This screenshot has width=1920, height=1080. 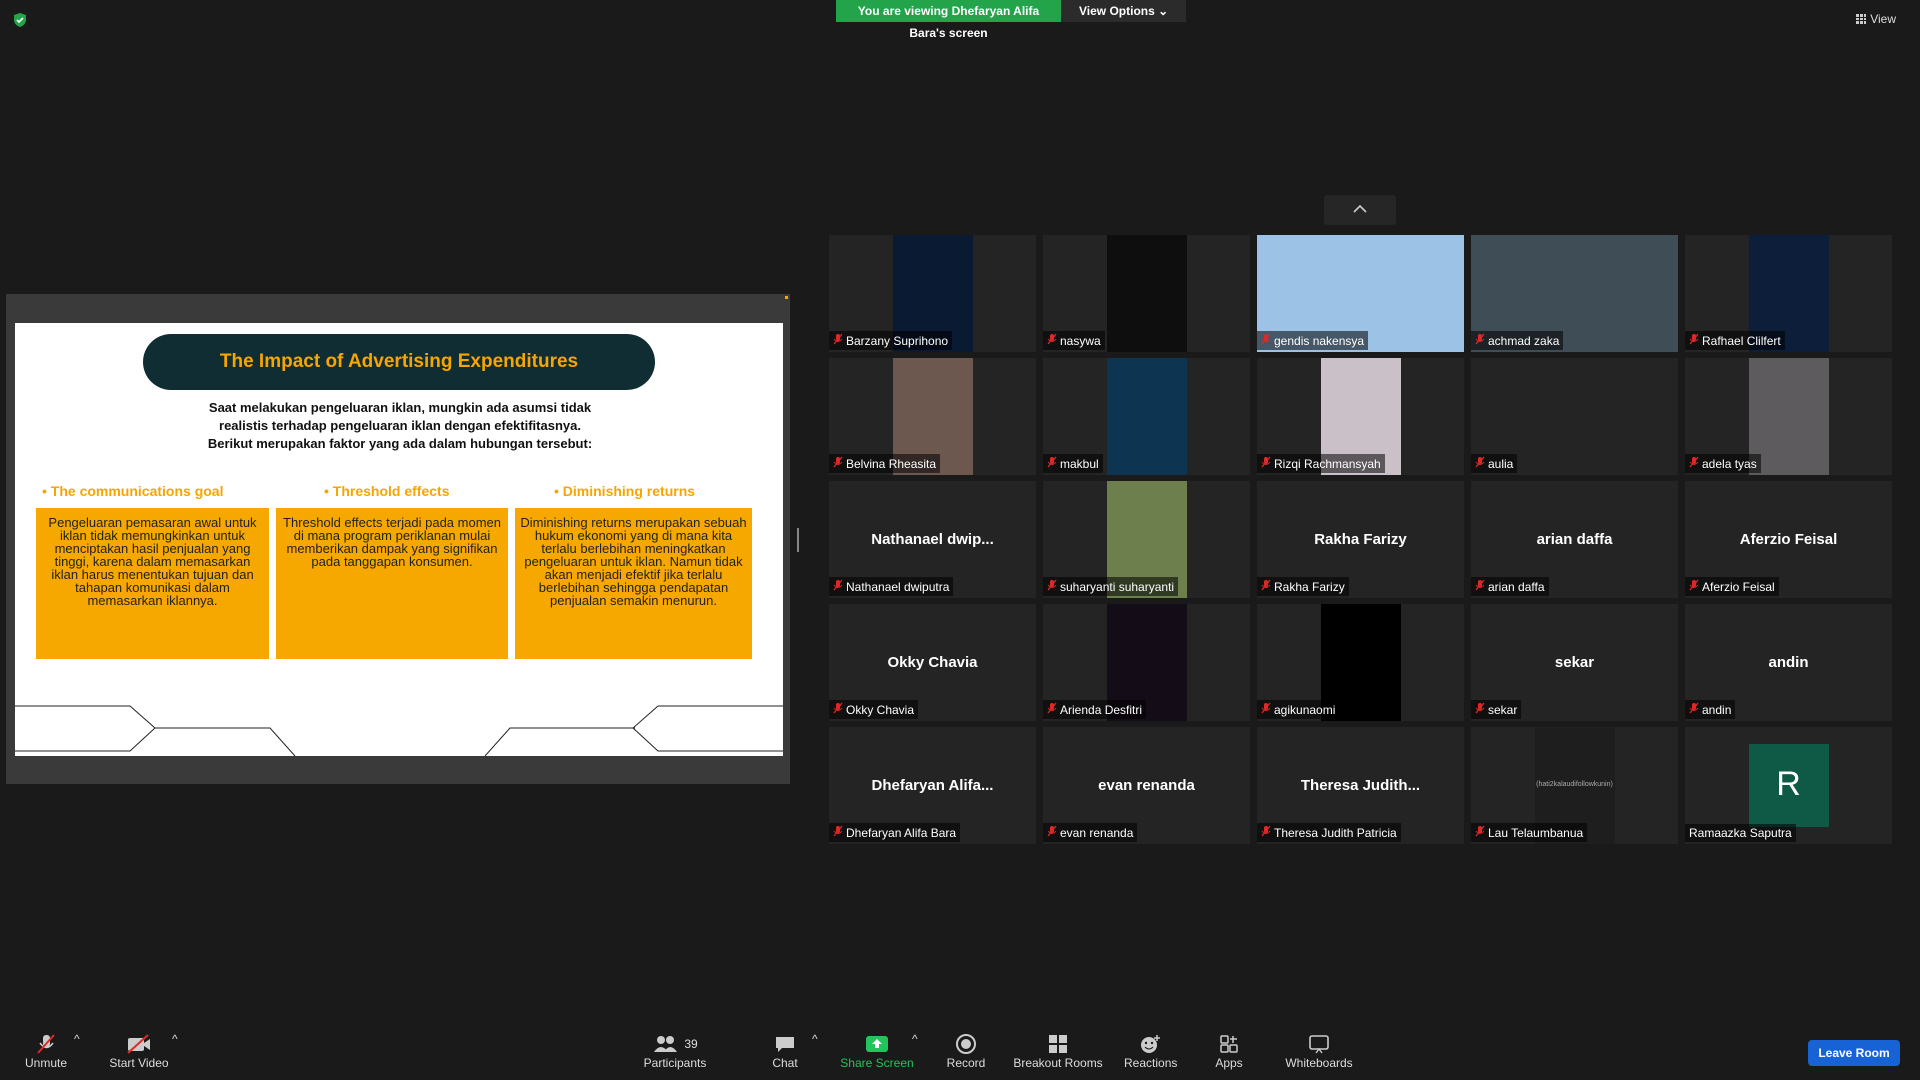 What do you see at coordinates (1360, 293) in the screenshot?
I see `participant-tile: gendis nakensya` at bounding box center [1360, 293].